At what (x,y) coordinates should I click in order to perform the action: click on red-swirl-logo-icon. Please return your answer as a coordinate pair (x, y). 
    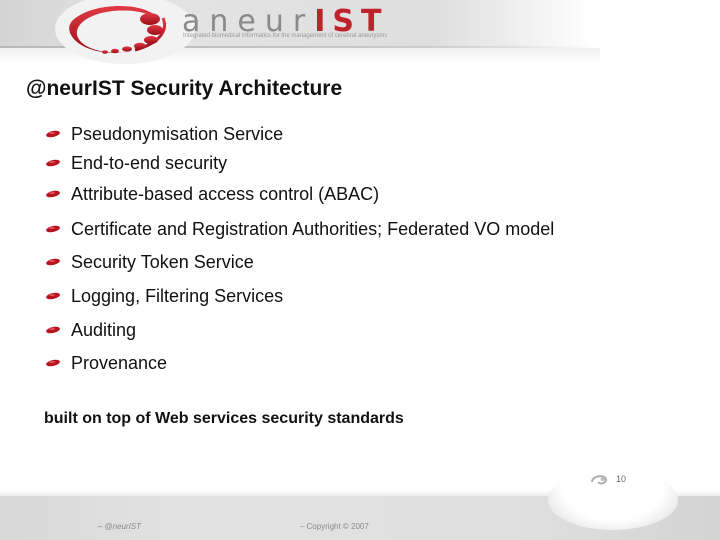
    Looking at the image, I should click on (117, 29).